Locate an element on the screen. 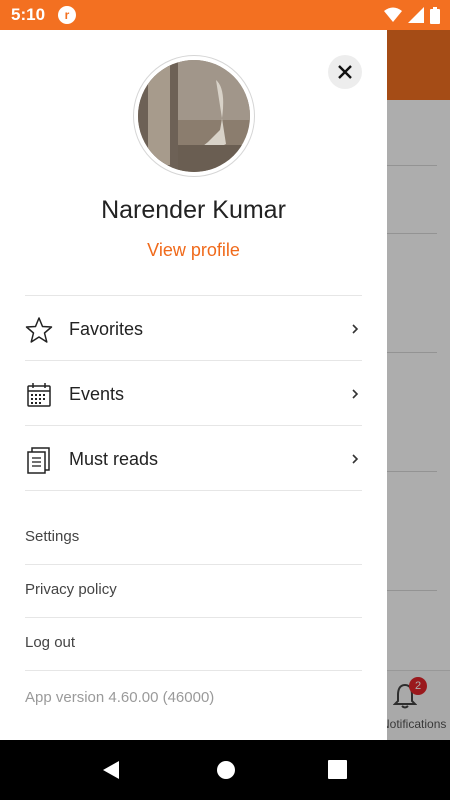  close-button is located at coordinates (345, 72).